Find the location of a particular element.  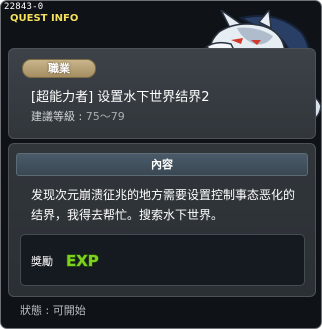

status-value: 可開始 is located at coordinates (69, 310).